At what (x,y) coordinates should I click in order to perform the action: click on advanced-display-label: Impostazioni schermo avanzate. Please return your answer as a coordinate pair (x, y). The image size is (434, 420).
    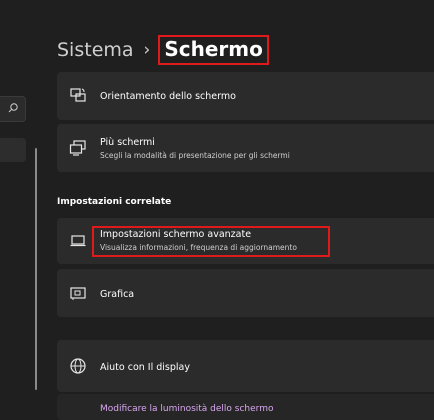
    Looking at the image, I should click on (176, 234).